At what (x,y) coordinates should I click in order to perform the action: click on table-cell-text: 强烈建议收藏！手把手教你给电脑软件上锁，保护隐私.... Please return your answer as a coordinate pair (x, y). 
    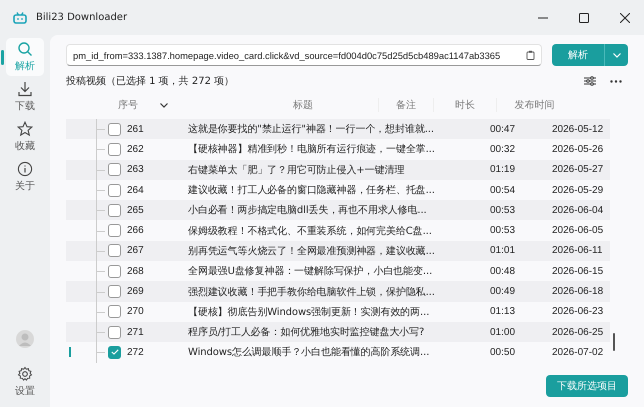
    Looking at the image, I should click on (312, 292).